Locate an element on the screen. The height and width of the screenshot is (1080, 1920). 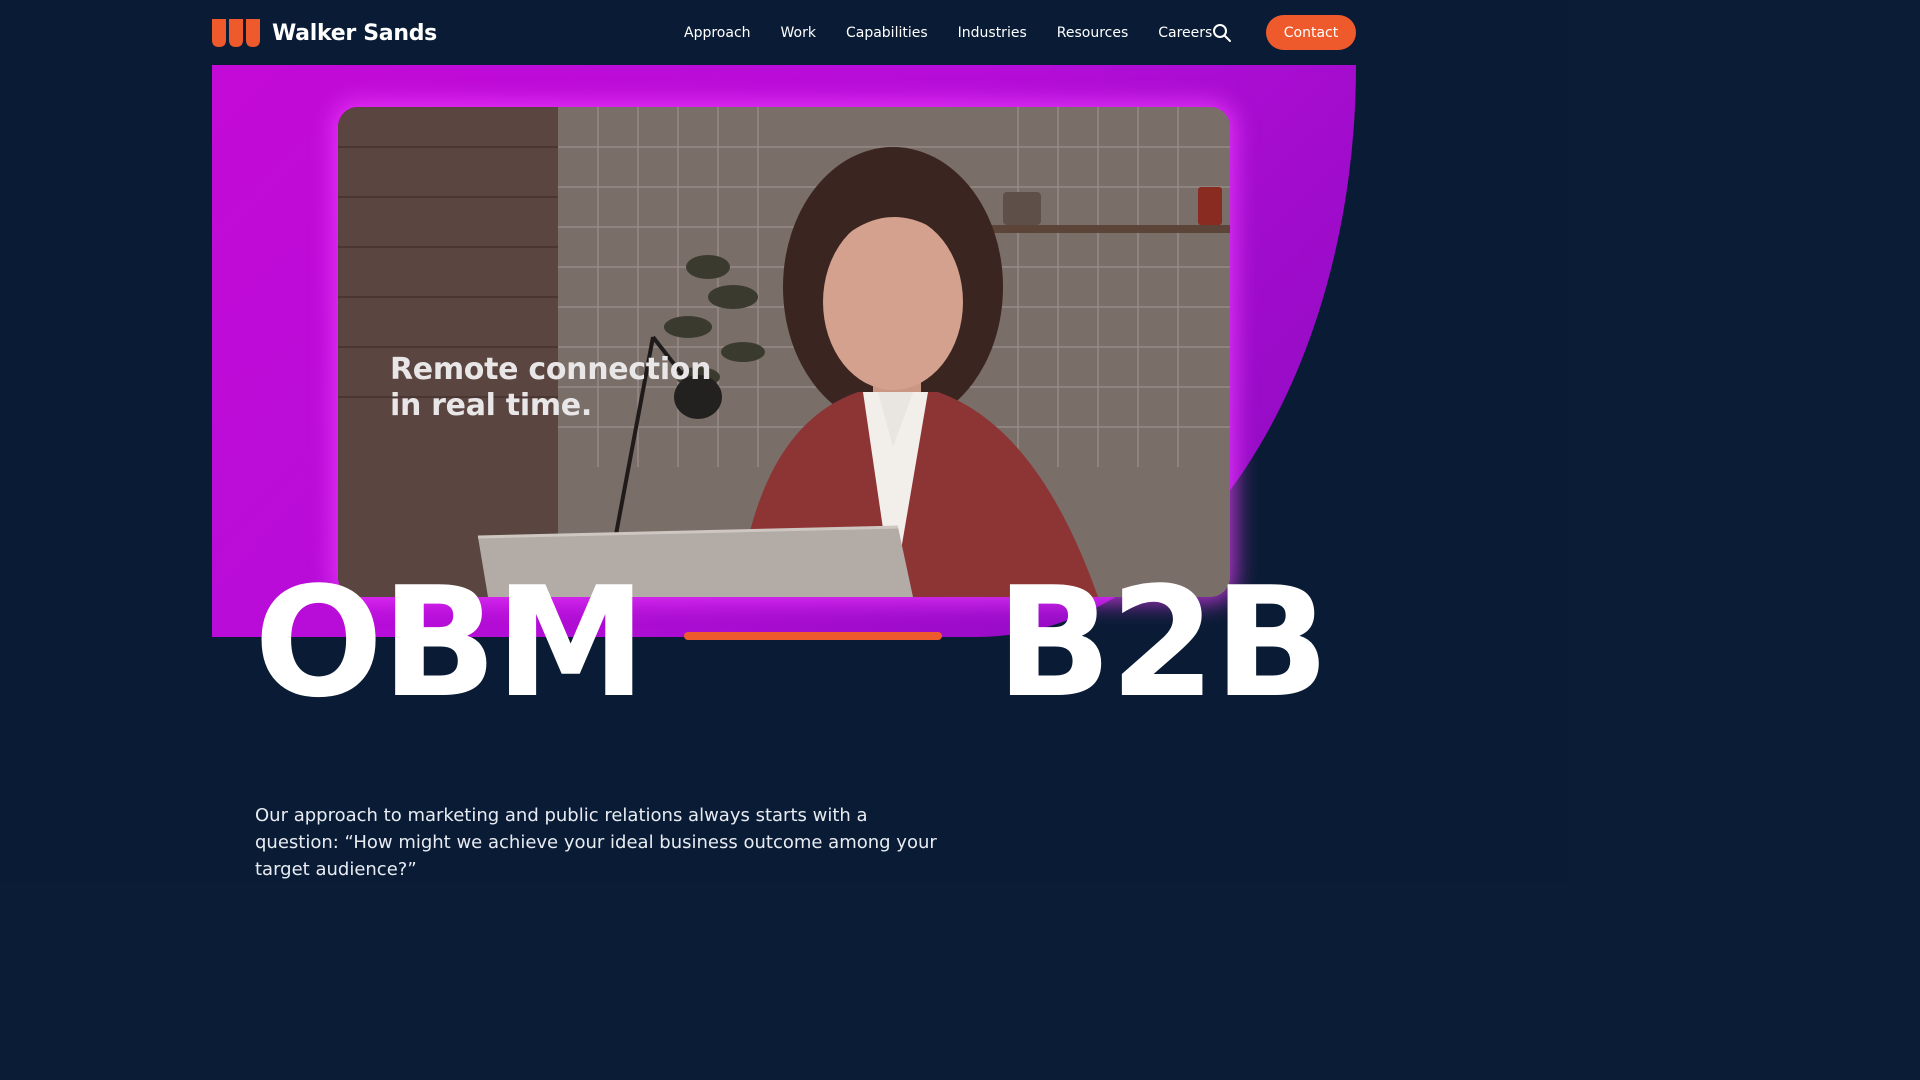
hero-divider-bar is located at coordinates (813, 636).